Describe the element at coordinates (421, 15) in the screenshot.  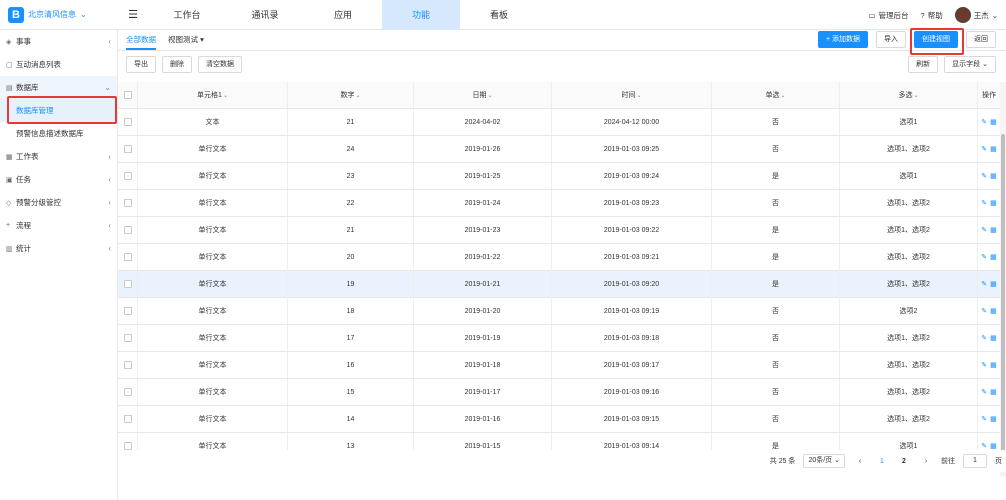
I see `nav-features: 功能` at that location.